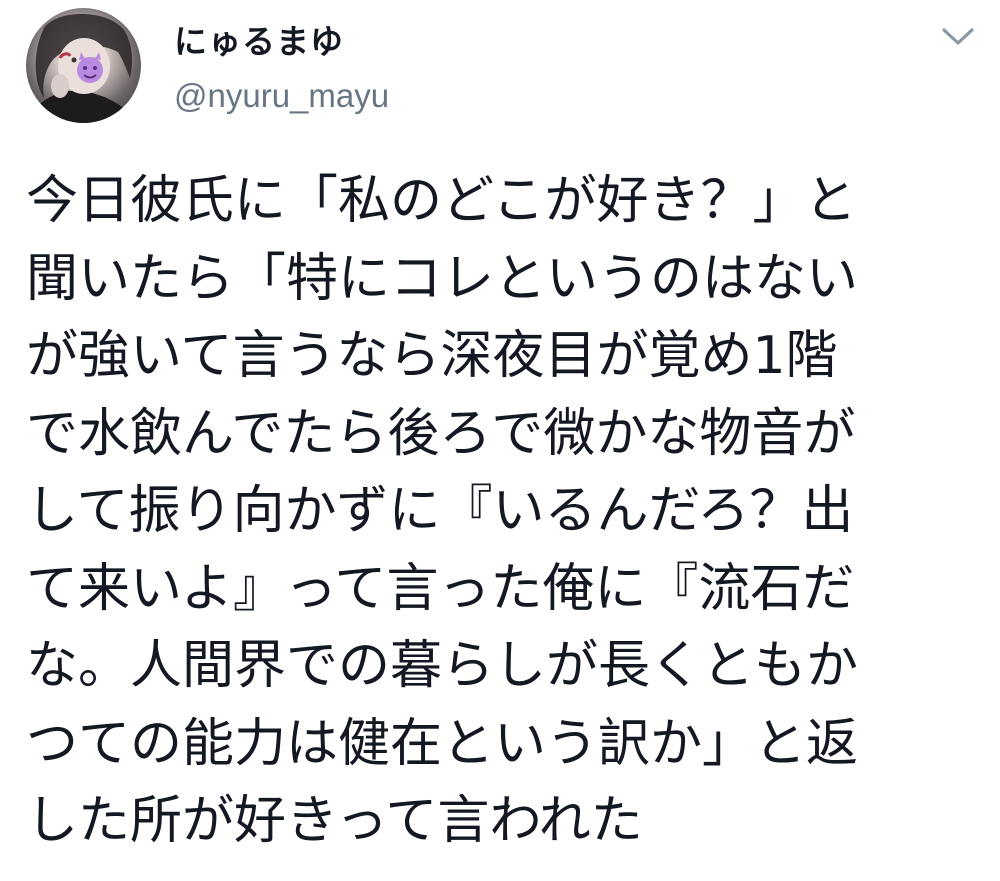 The height and width of the screenshot is (881, 1000). I want to click on tweet-text-line: した所が好きって言われた, so click(334, 821).